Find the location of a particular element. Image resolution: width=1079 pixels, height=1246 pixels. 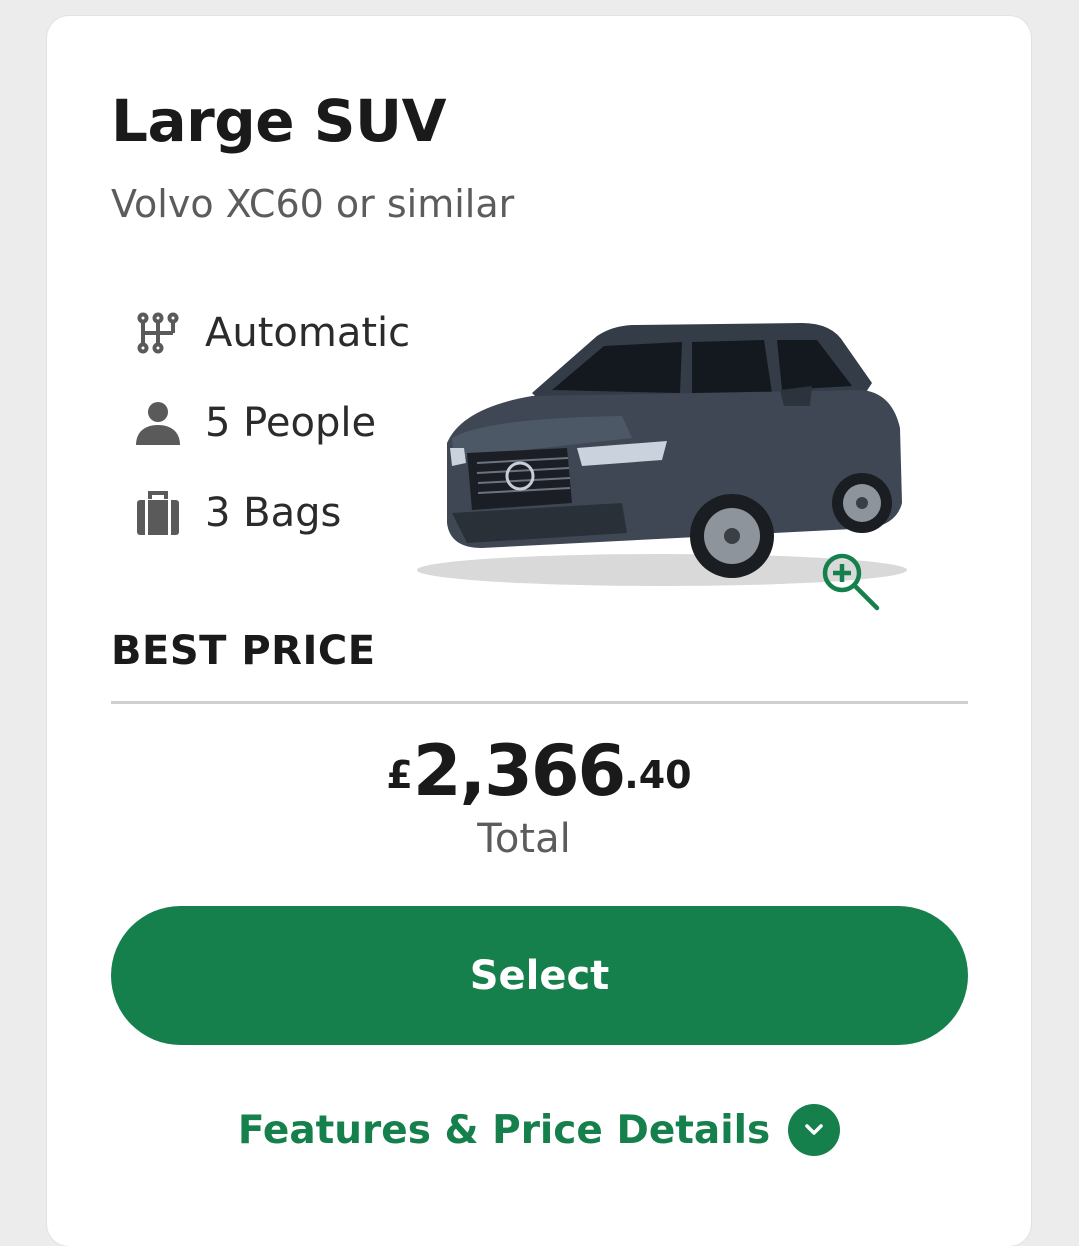

total-label: Total is located at coordinates (524, 839).